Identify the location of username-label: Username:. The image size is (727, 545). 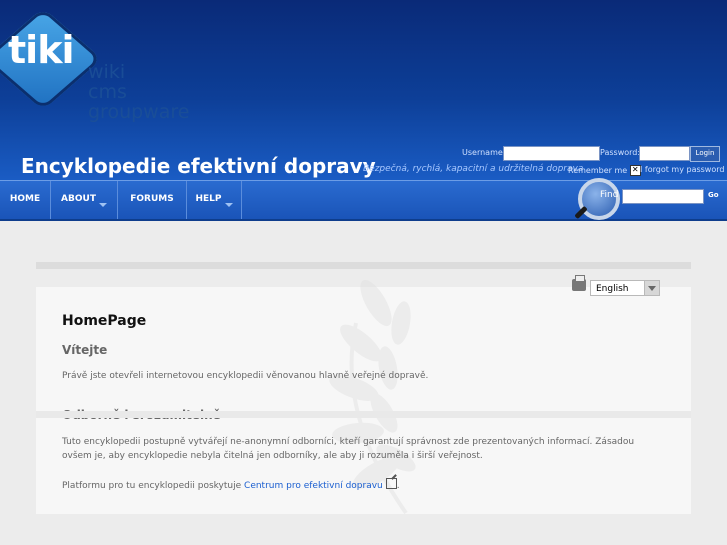
(484, 152).